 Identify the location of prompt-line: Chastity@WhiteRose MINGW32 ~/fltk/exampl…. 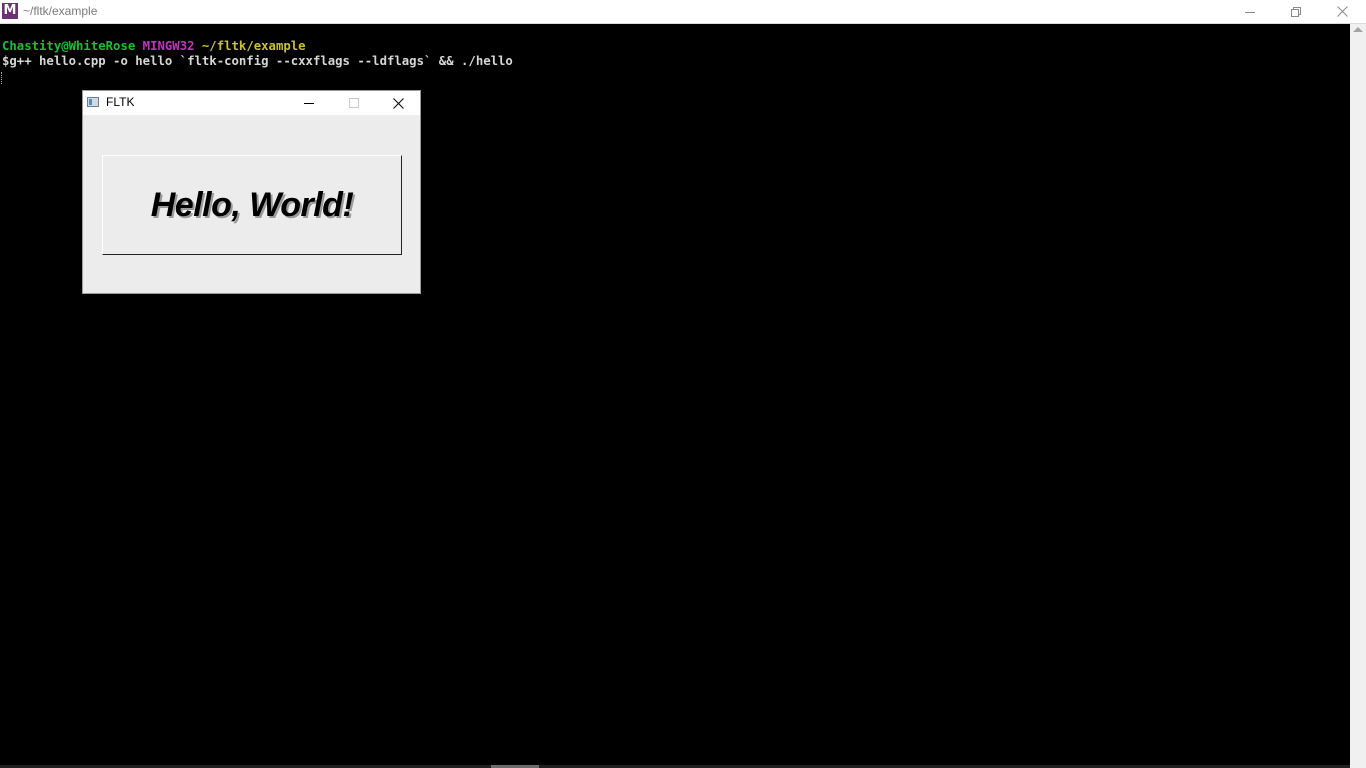
(154, 46).